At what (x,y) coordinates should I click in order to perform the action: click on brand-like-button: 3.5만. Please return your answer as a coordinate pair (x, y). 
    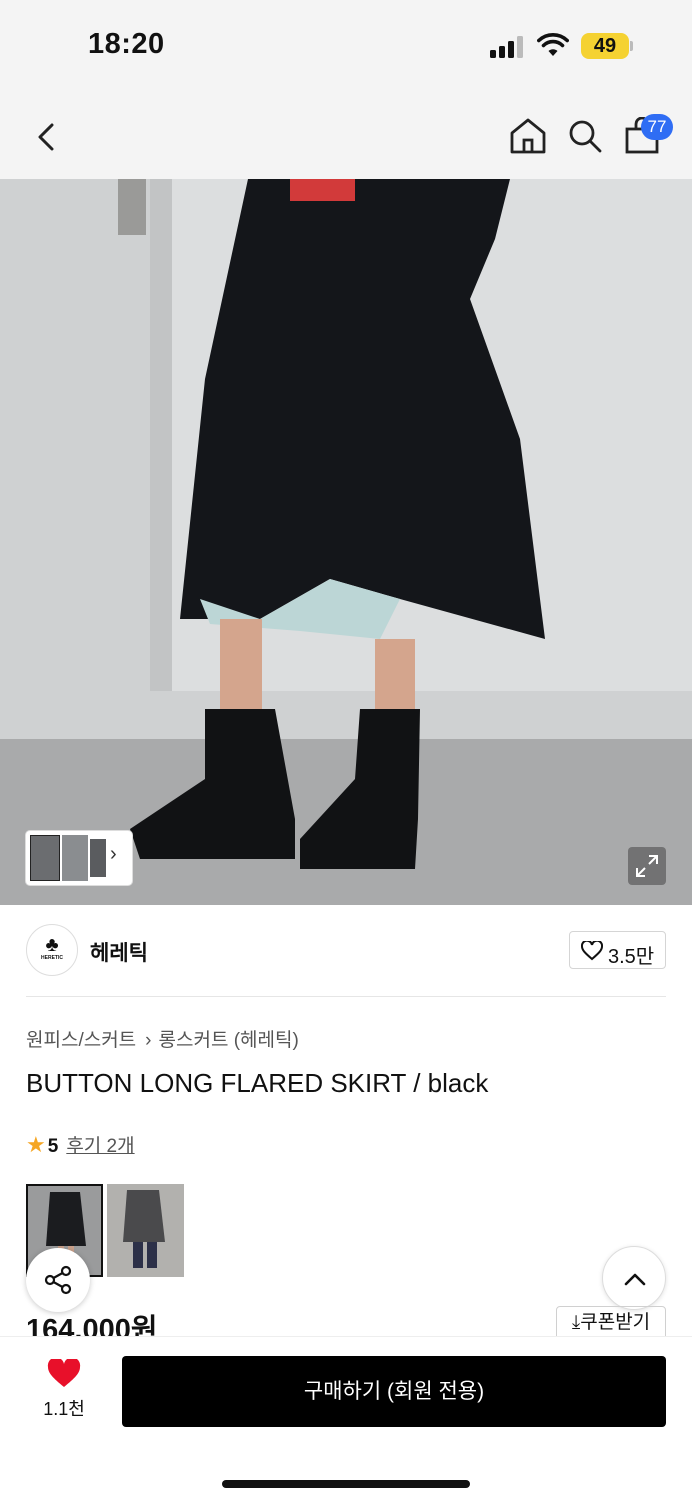
    Looking at the image, I should click on (617, 950).